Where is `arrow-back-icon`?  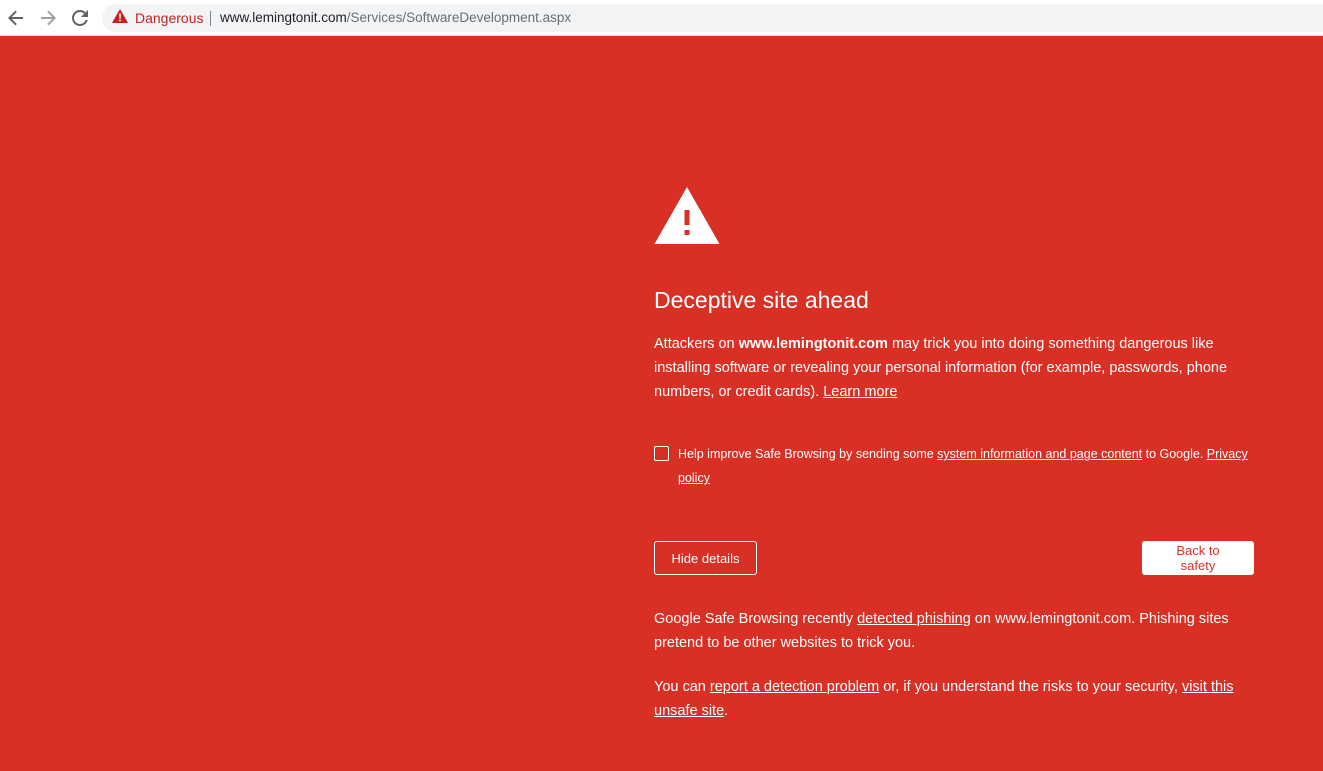
arrow-back-icon is located at coordinates (16, 18).